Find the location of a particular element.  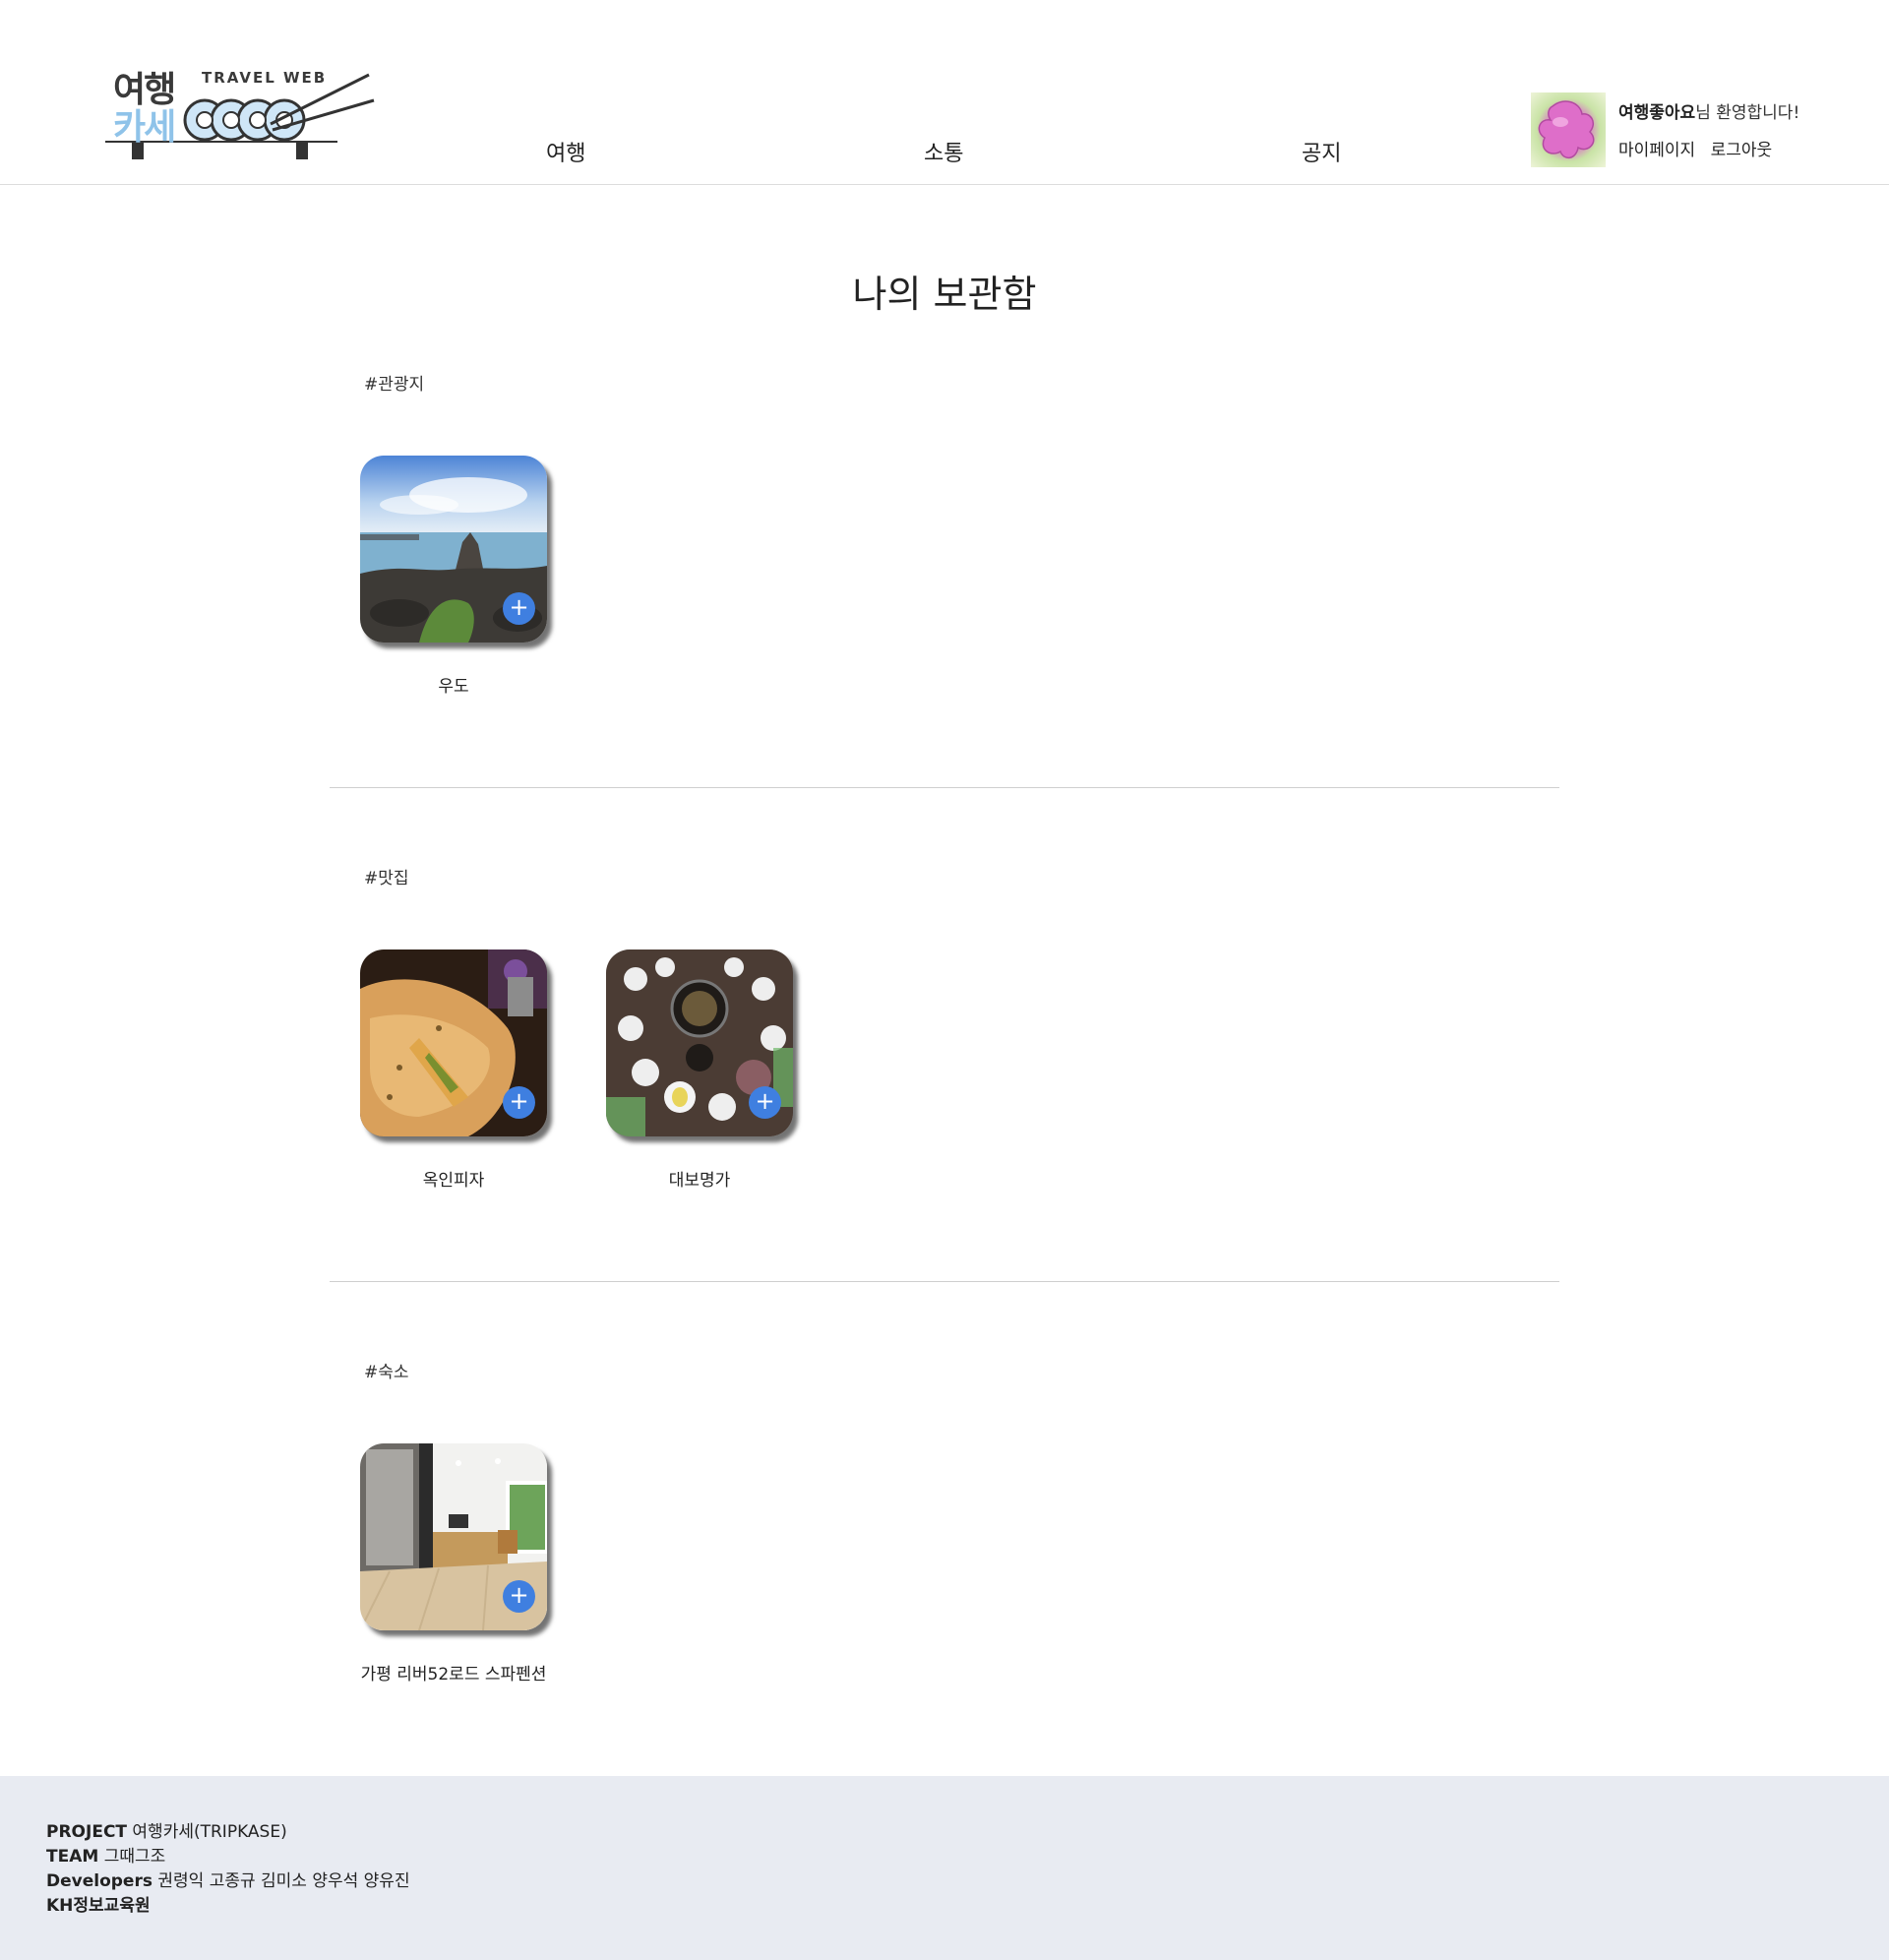

section-tag-lodging: #숙소 is located at coordinates (386, 1372).